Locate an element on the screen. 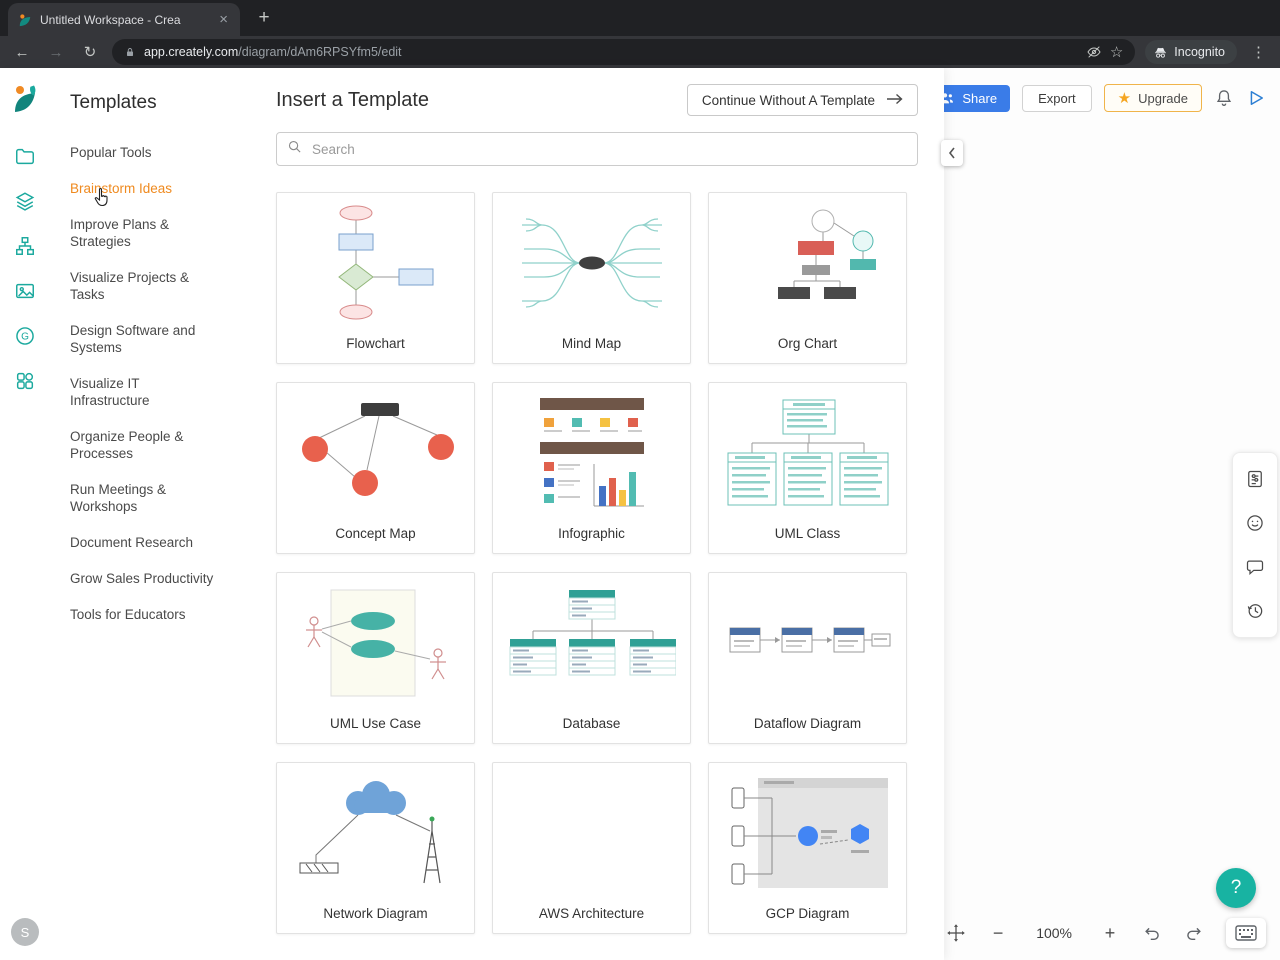 This screenshot has height=960, width=1280. present-play-icon is located at coordinates (1256, 98).